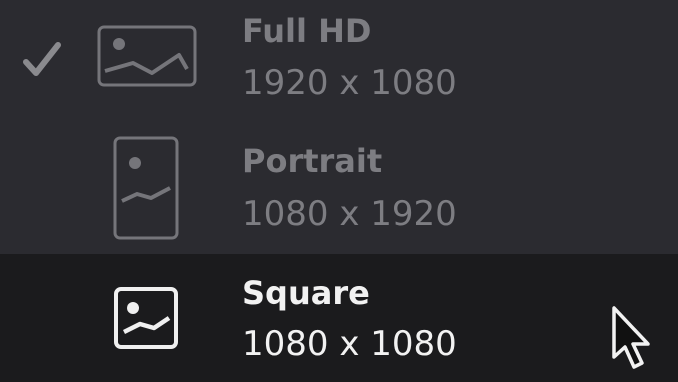 This screenshot has height=382, width=678. What do you see at coordinates (349, 344) in the screenshot?
I see `menu-item-resolution: 1080 x 1080` at bounding box center [349, 344].